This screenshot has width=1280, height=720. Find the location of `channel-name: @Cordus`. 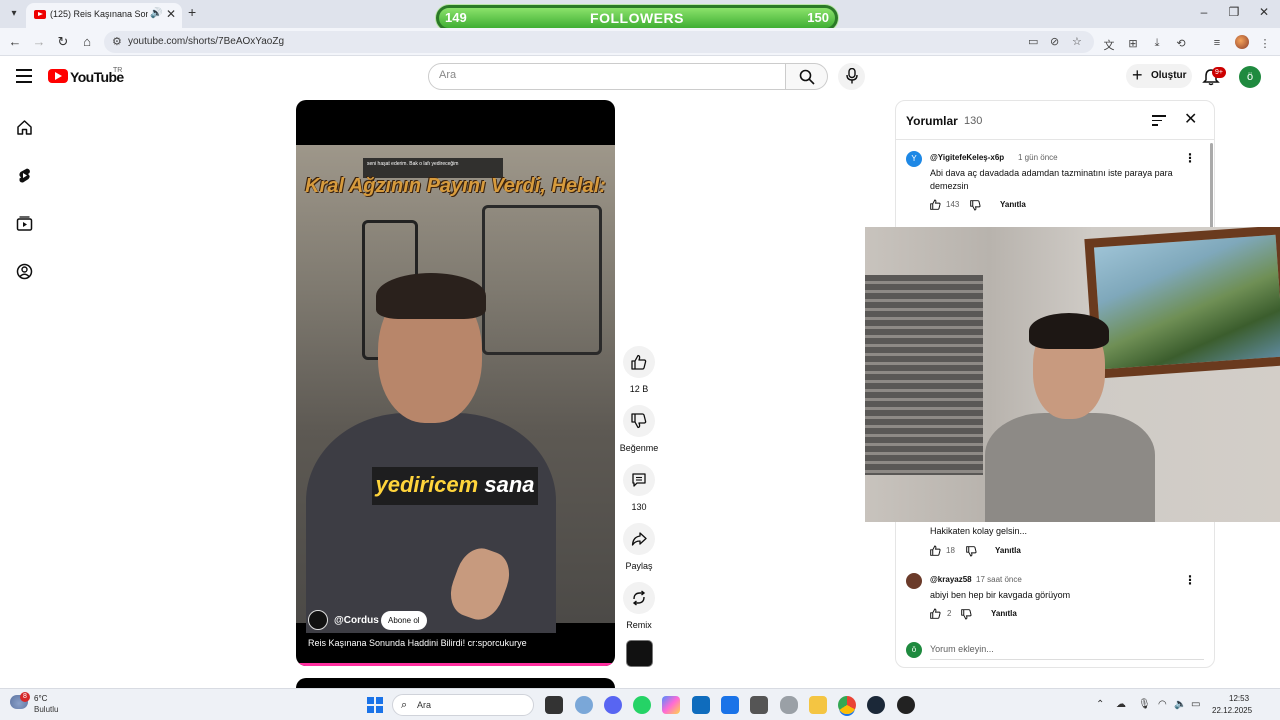

channel-name: @Cordus is located at coordinates (356, 620).